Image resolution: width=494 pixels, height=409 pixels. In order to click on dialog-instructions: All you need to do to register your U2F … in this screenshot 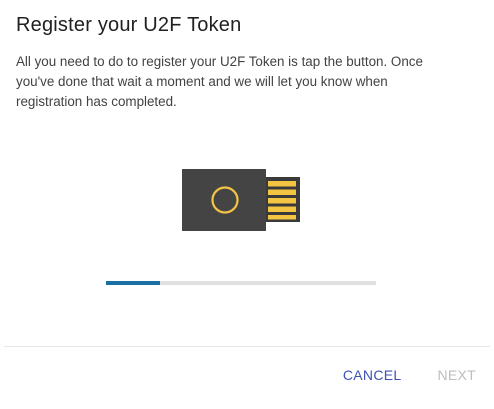, I will do `click(219, 81)`.